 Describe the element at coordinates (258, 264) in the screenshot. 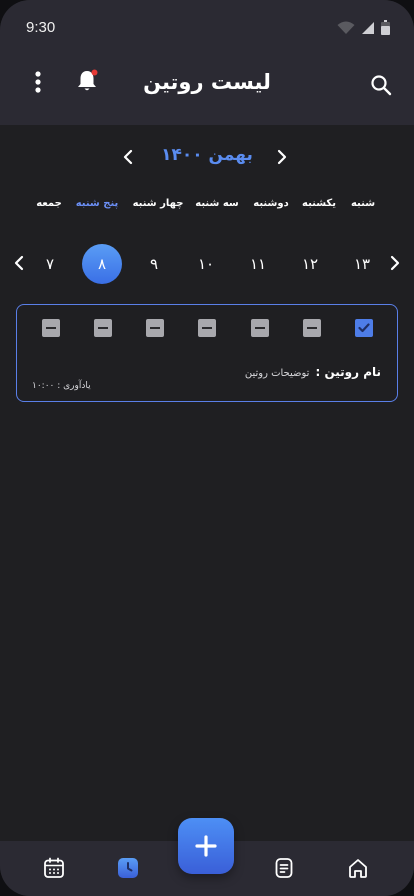

I see `day-cell: ۱۱` at that location.